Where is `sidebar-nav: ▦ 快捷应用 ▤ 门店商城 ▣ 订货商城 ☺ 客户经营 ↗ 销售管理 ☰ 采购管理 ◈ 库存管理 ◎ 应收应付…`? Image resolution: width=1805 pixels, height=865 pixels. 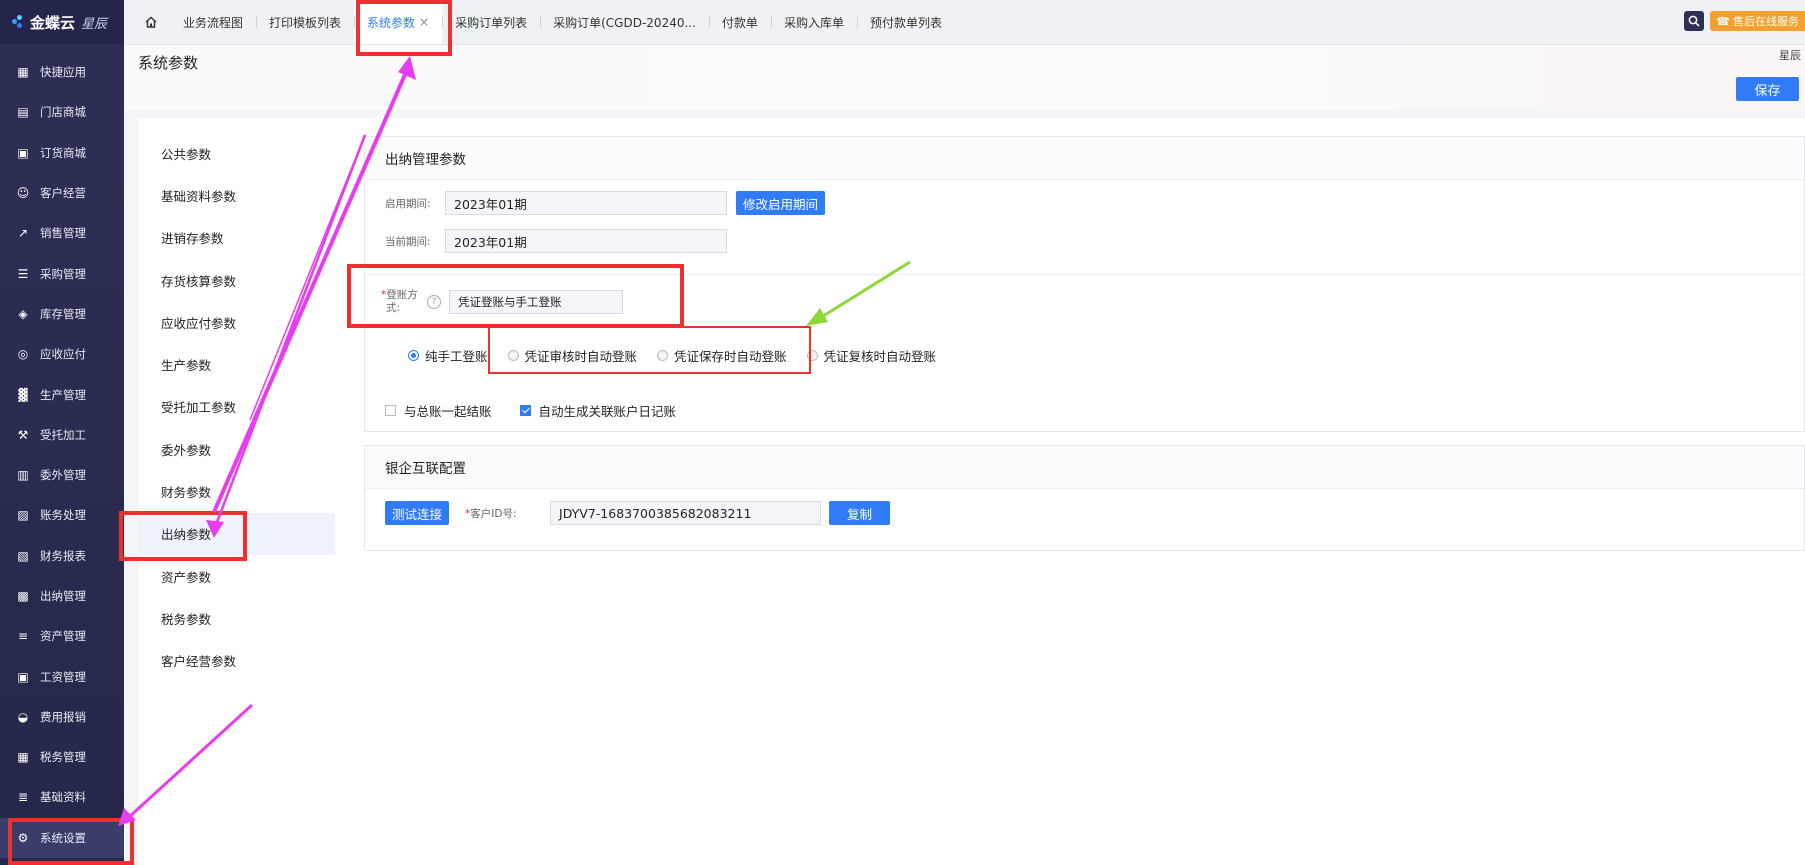 sidebar-nav: ▦ 快捷应用 ▤ 门店商城 ▣ 订货商城 ☺ 客户经营 ↗ 销售管理 ☰ 采购管理 ◈ 库存管理 ◎ 应收应付… is located at coordinates (62, 451).